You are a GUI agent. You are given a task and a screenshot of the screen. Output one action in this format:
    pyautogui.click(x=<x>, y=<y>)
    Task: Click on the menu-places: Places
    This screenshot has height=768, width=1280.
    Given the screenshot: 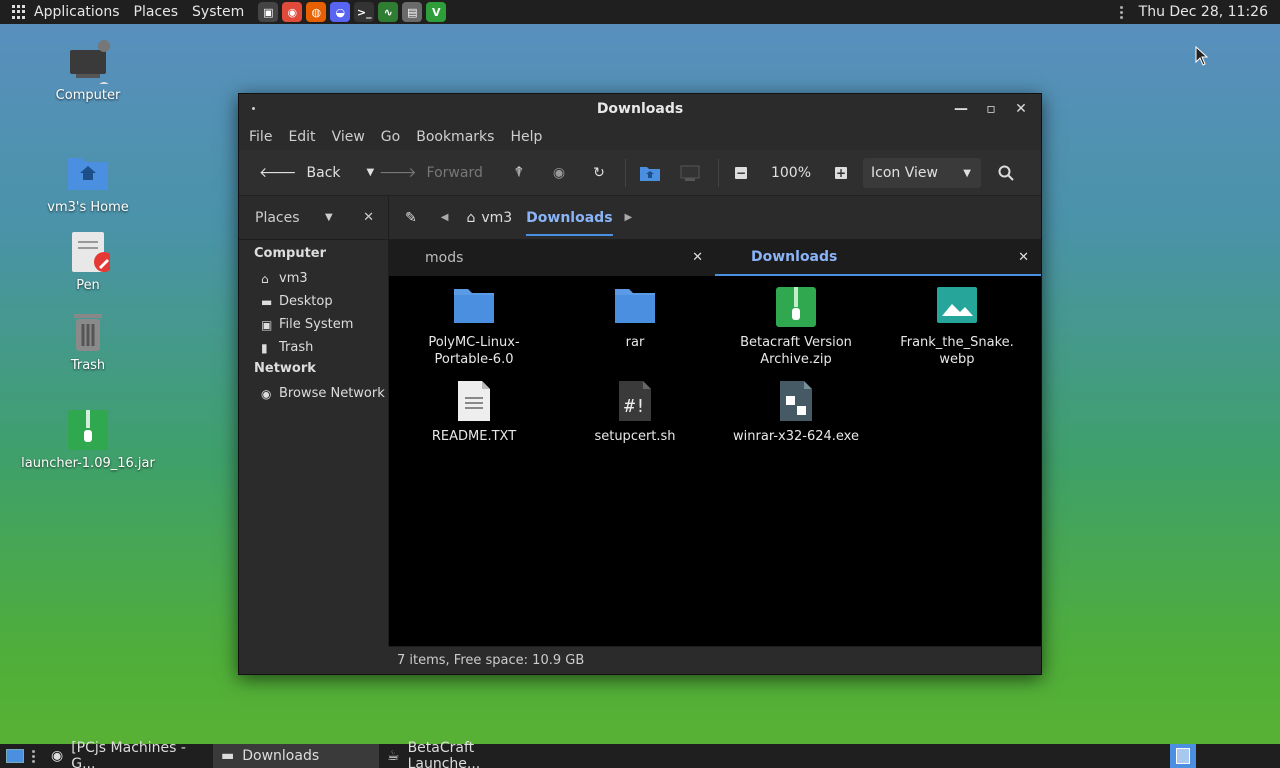 What is the action you would take?
    pyautogui.click(x=156, y=12)
    